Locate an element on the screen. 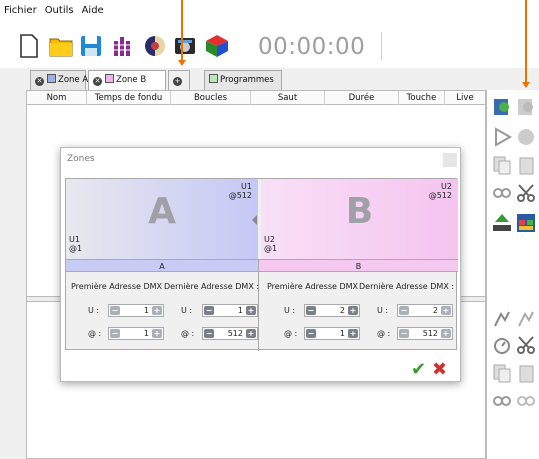 The image size is (539, 459). remove-function-icon is located at coordinates (526, 319).